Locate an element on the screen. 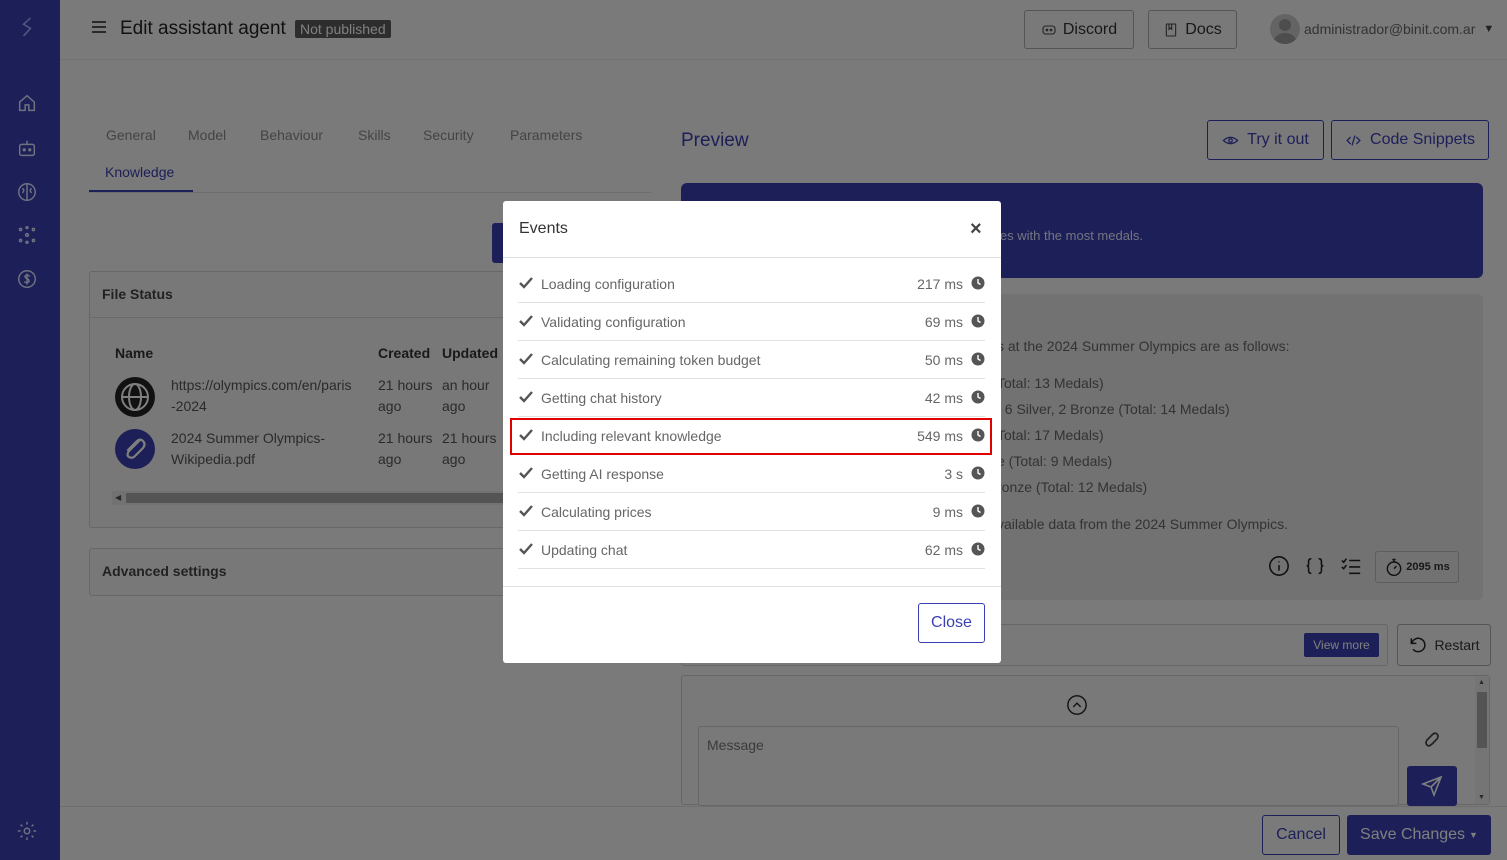  event-duration: 69 ms is located at coordinates (943, 322).